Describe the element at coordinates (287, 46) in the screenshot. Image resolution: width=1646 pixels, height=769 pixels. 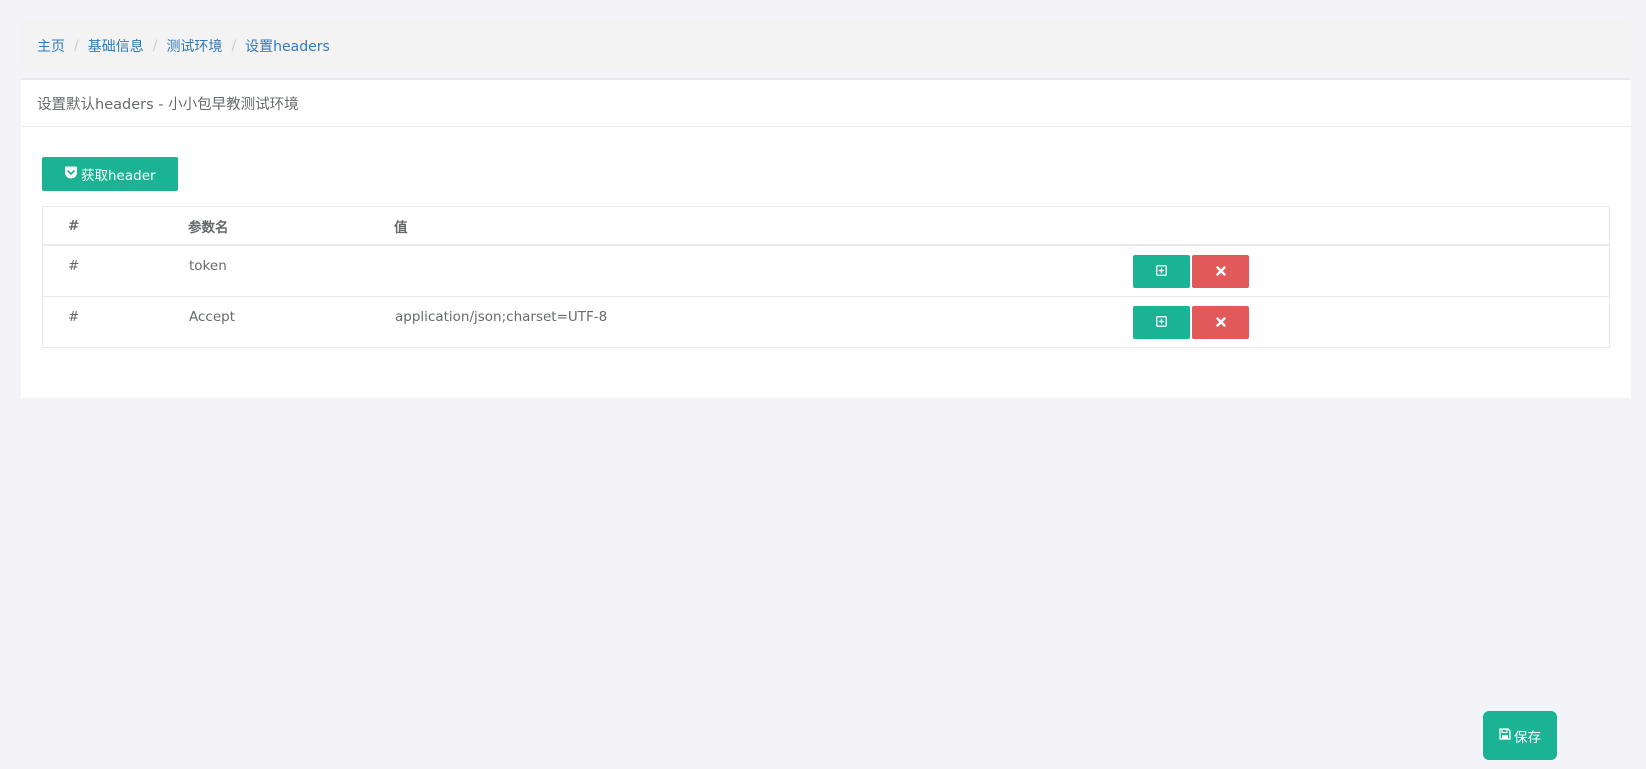
I see `breadcrumb-set-headers: 设置headers` at that location.